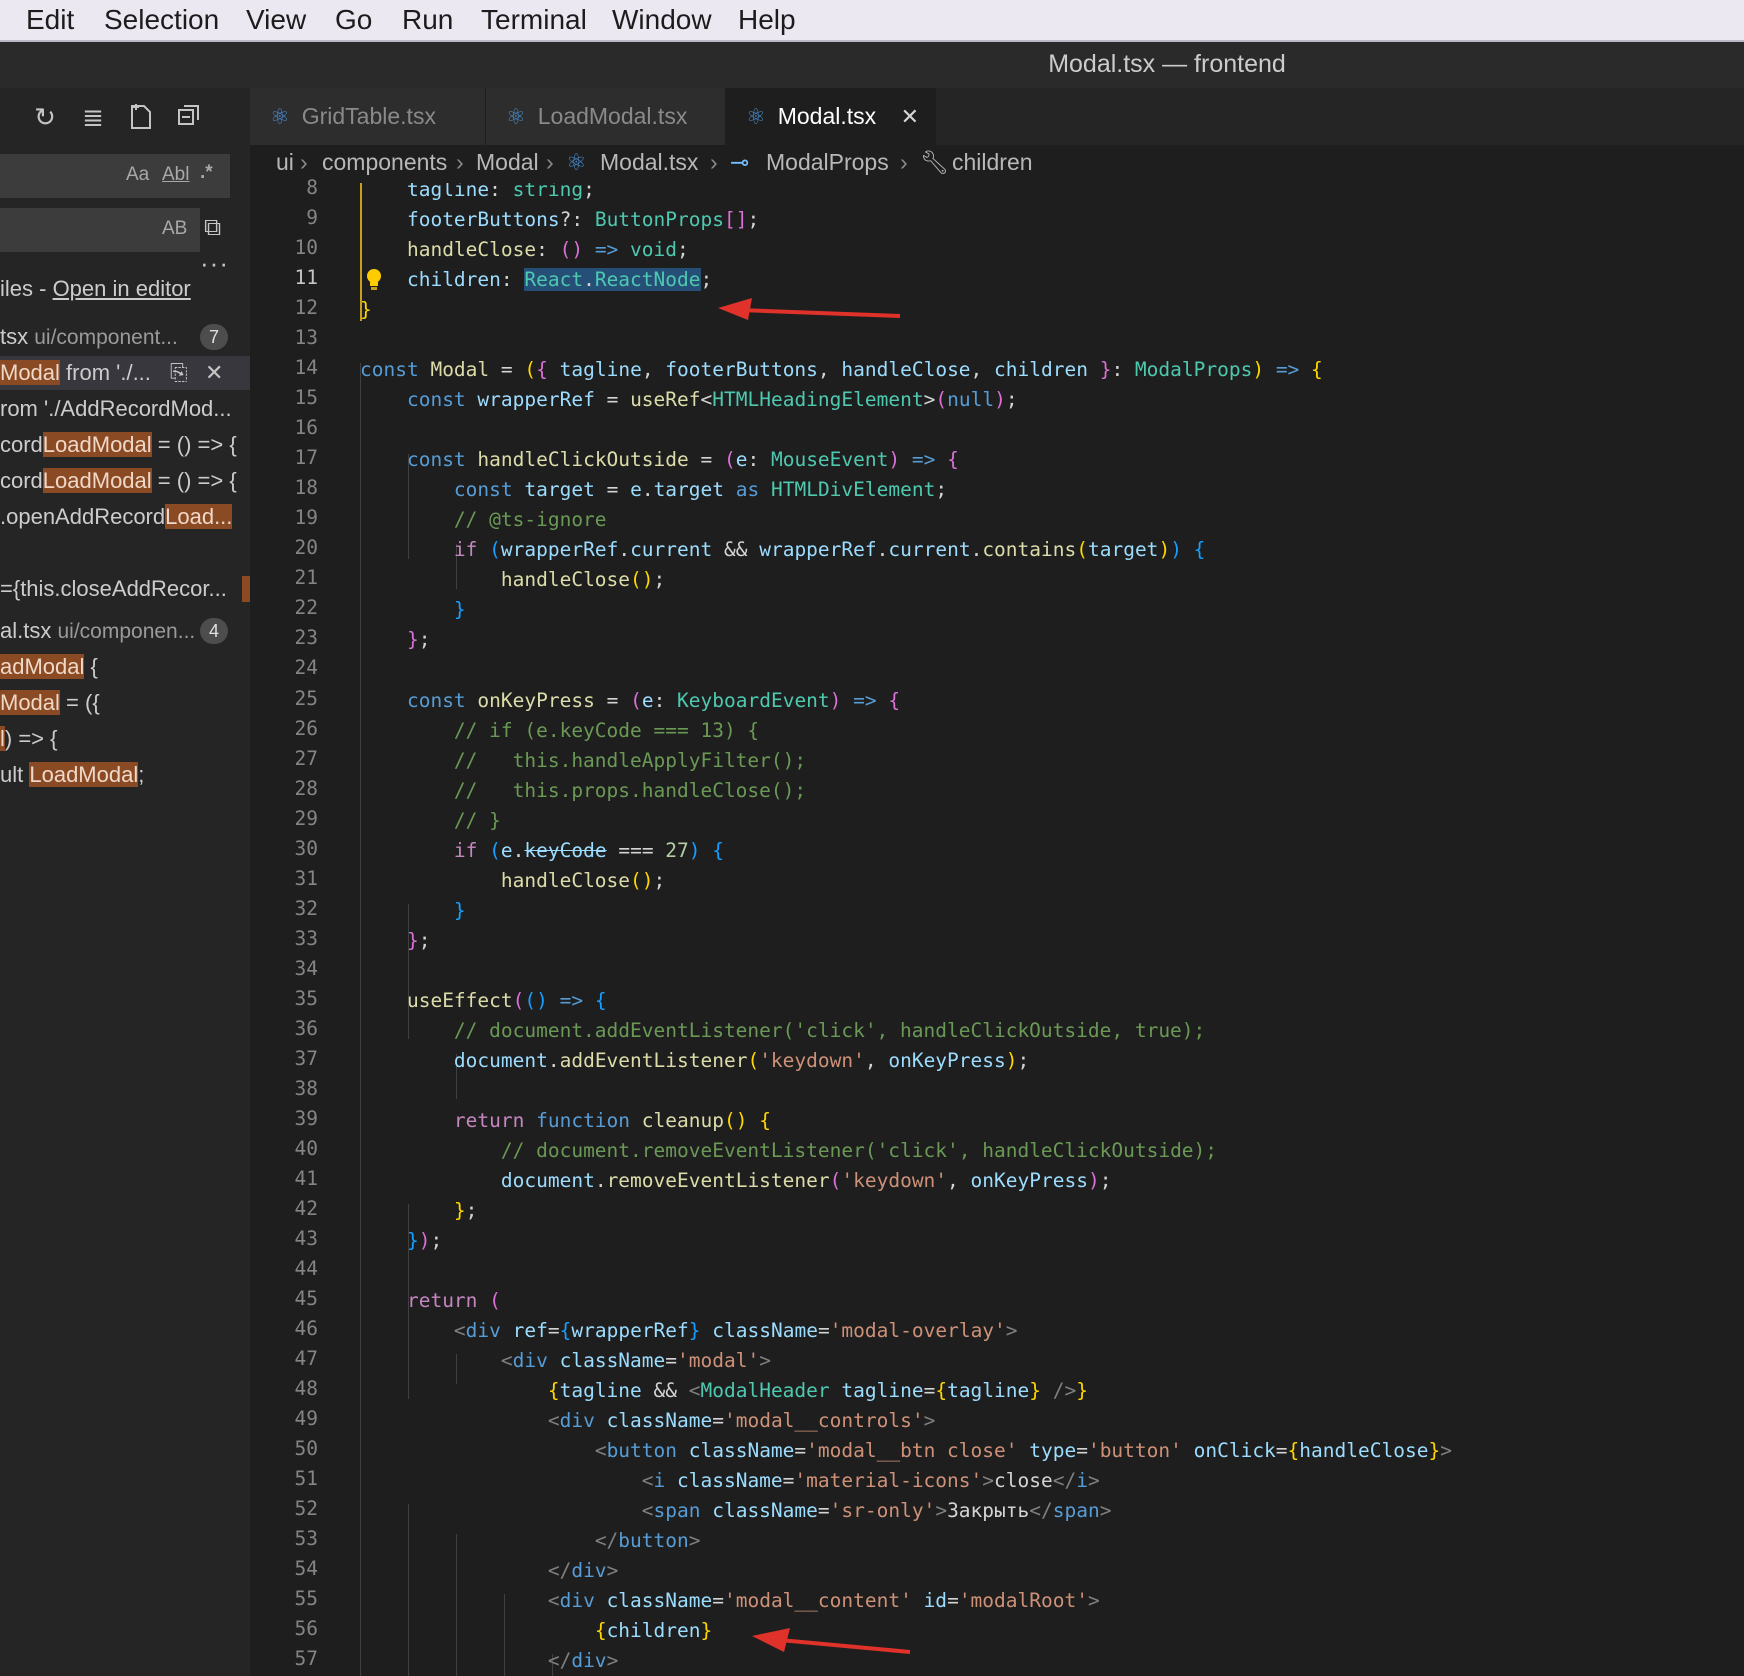  What do you see at coordinates (306, 428) in the screenshot?
I see `line-number: 16` at bounding box center [306, 428].